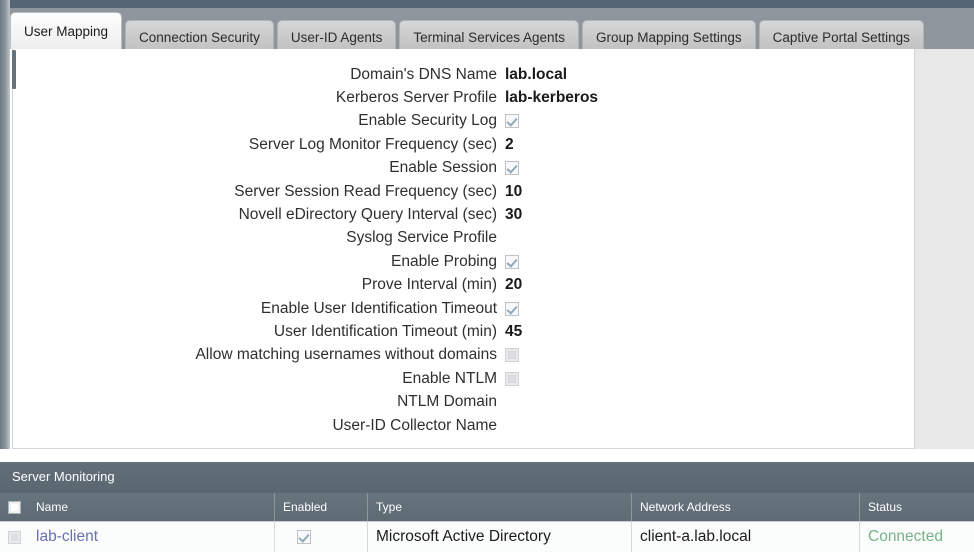 Image resolution: width=974 pixels, height=552 pixels. Describe the element at coordinates (414, 425) in the screenshot. I see `field-label: User-ID Collector Name` at that location.